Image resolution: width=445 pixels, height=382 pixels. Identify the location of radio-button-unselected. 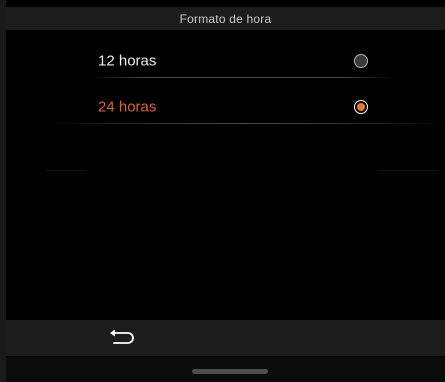
(361, 61).